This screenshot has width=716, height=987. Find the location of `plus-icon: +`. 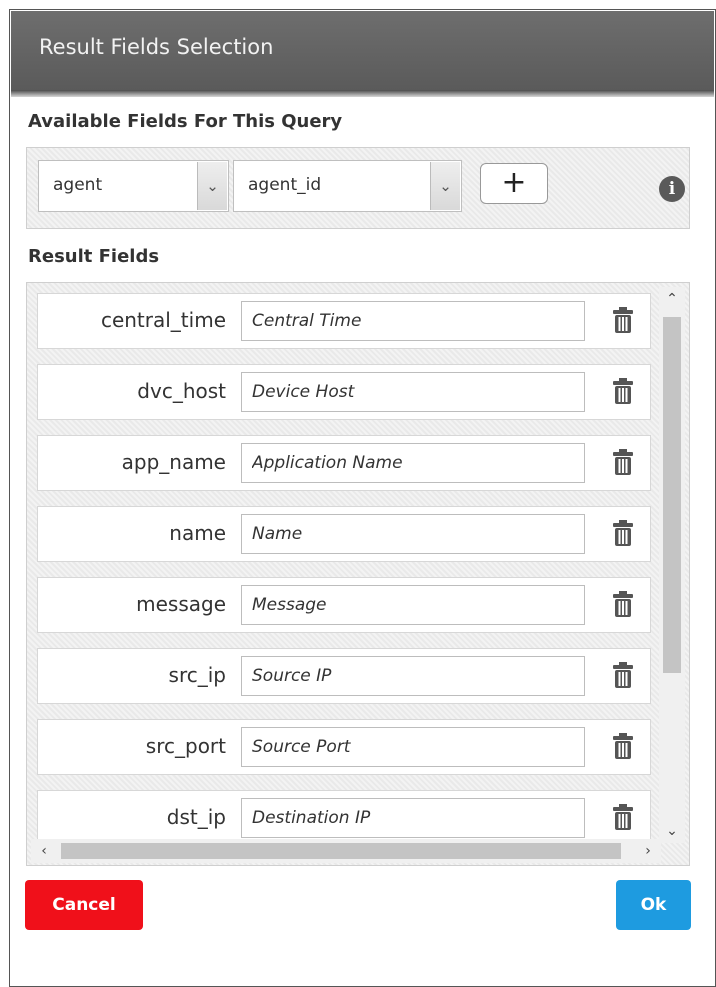

plus-icon: + is located at coordinates (514, 182).